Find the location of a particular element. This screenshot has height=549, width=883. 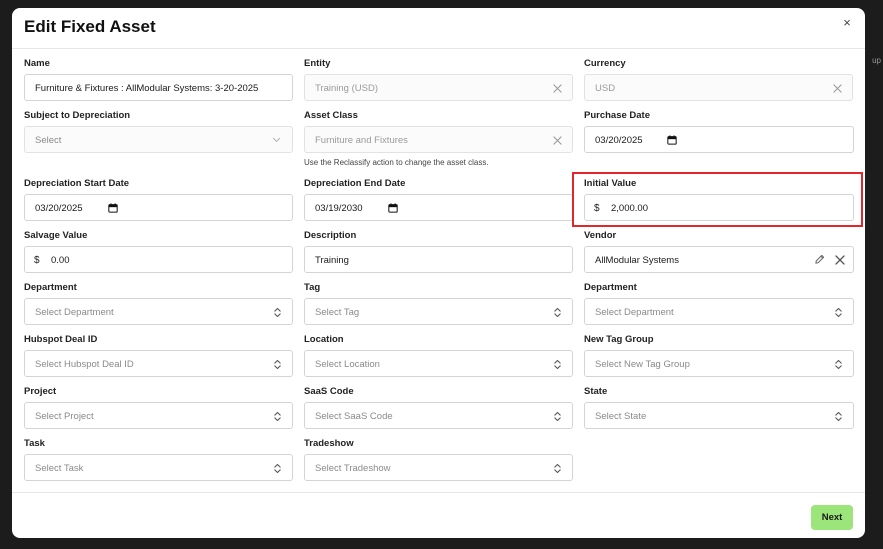

purchase-date-value: 03/20/2025 is located at coordinates (619, 140).